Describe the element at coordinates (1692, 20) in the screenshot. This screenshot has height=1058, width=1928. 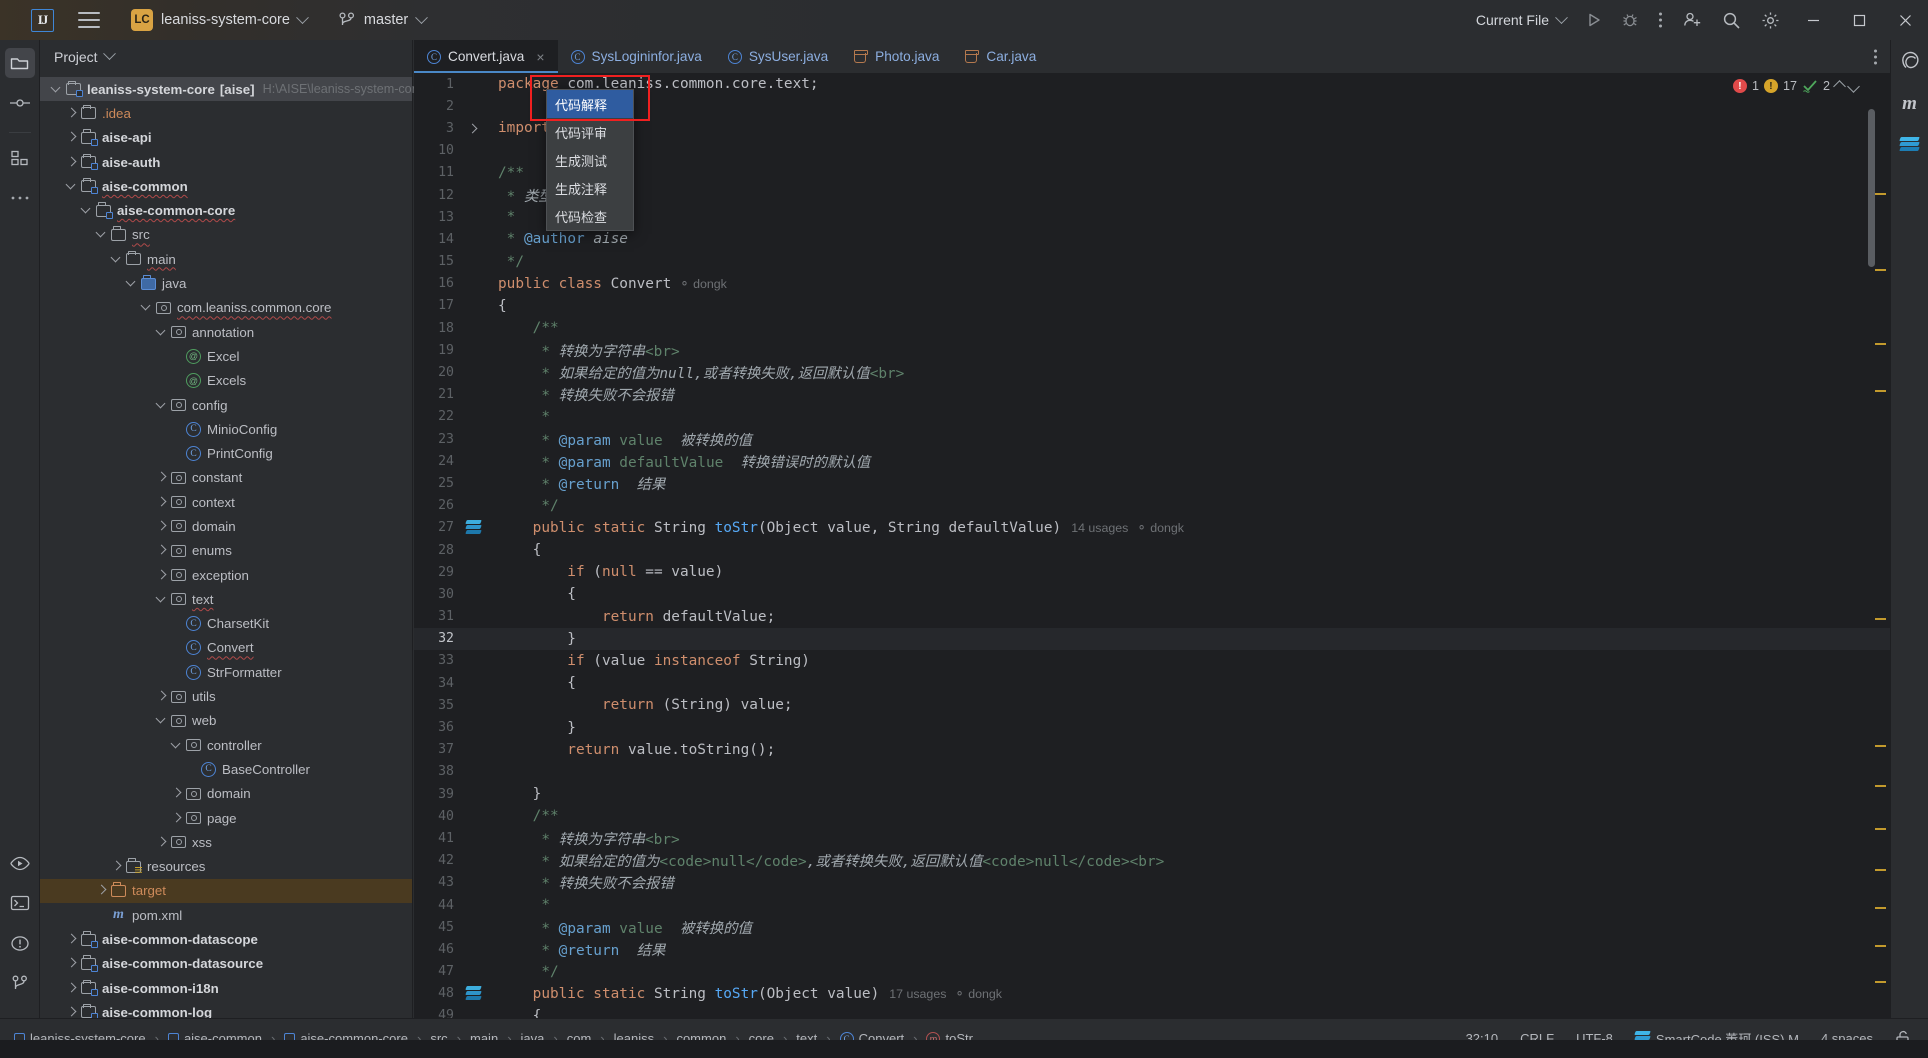
I see `add-collaborator-button` at that location.